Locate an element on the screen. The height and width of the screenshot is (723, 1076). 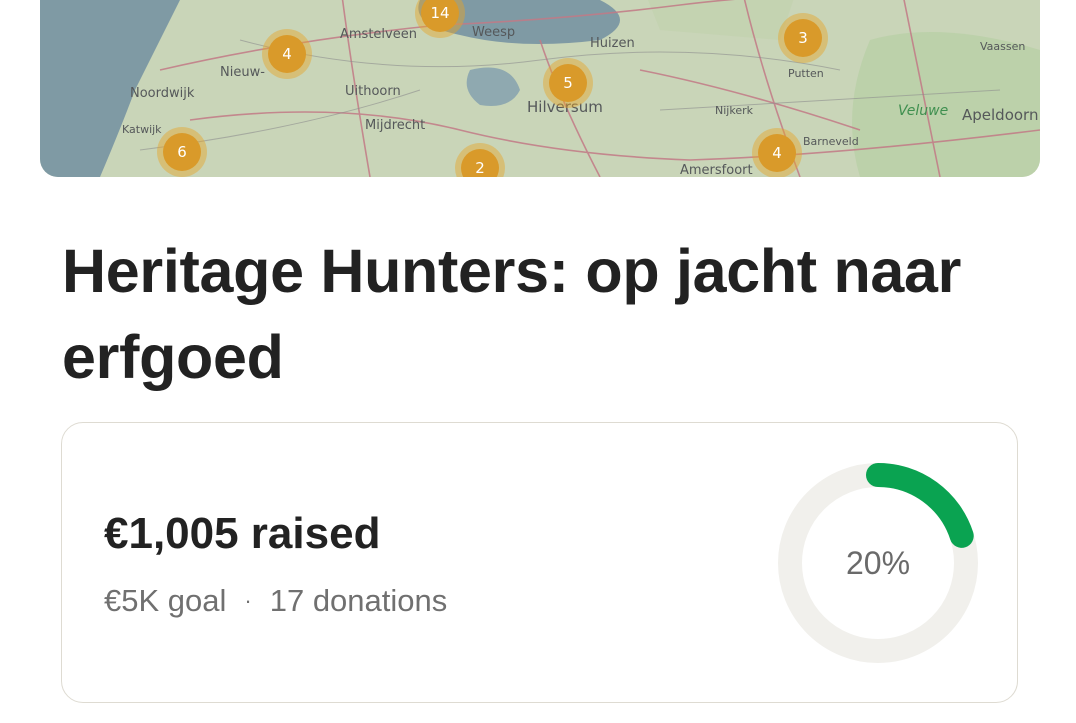
map-cluster-marker: 6 is located at coordinates (182, 152).